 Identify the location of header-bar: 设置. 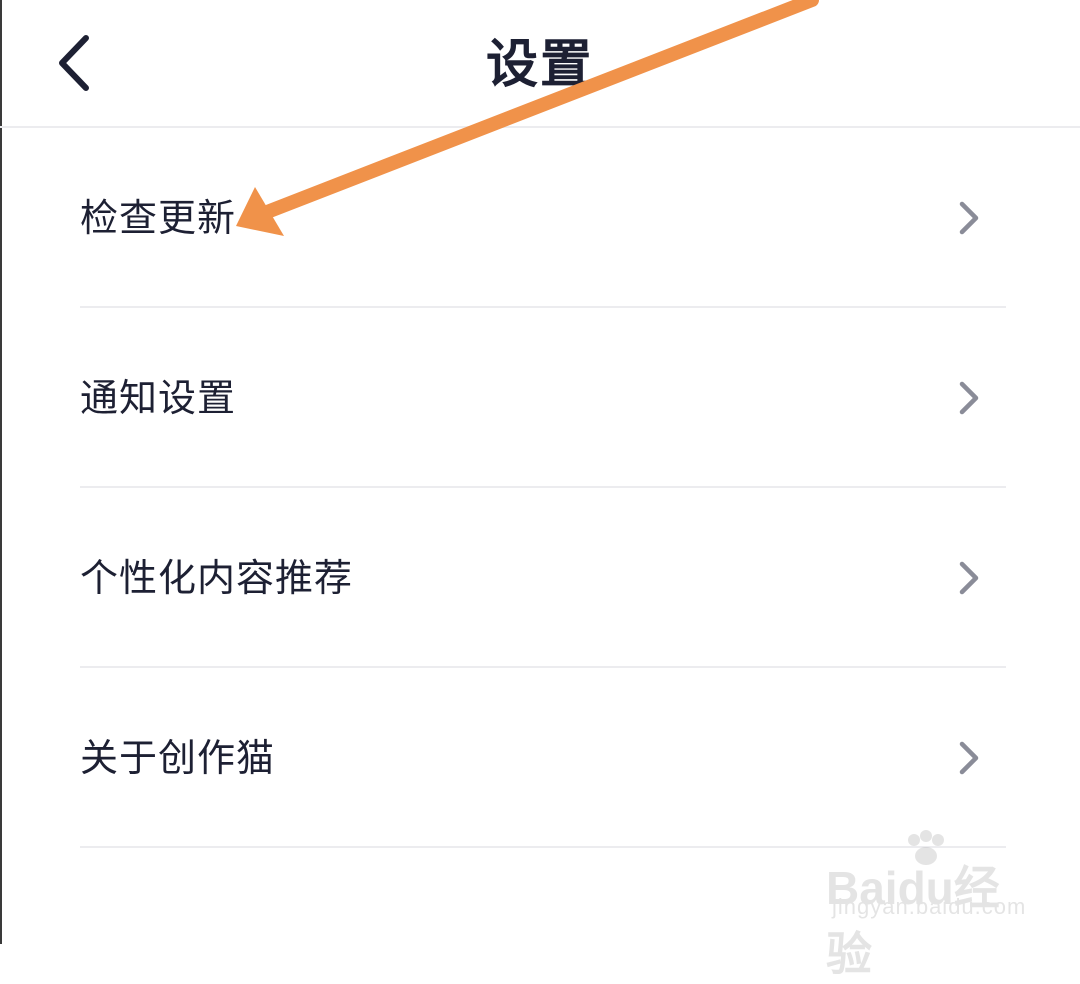
(540, 64).